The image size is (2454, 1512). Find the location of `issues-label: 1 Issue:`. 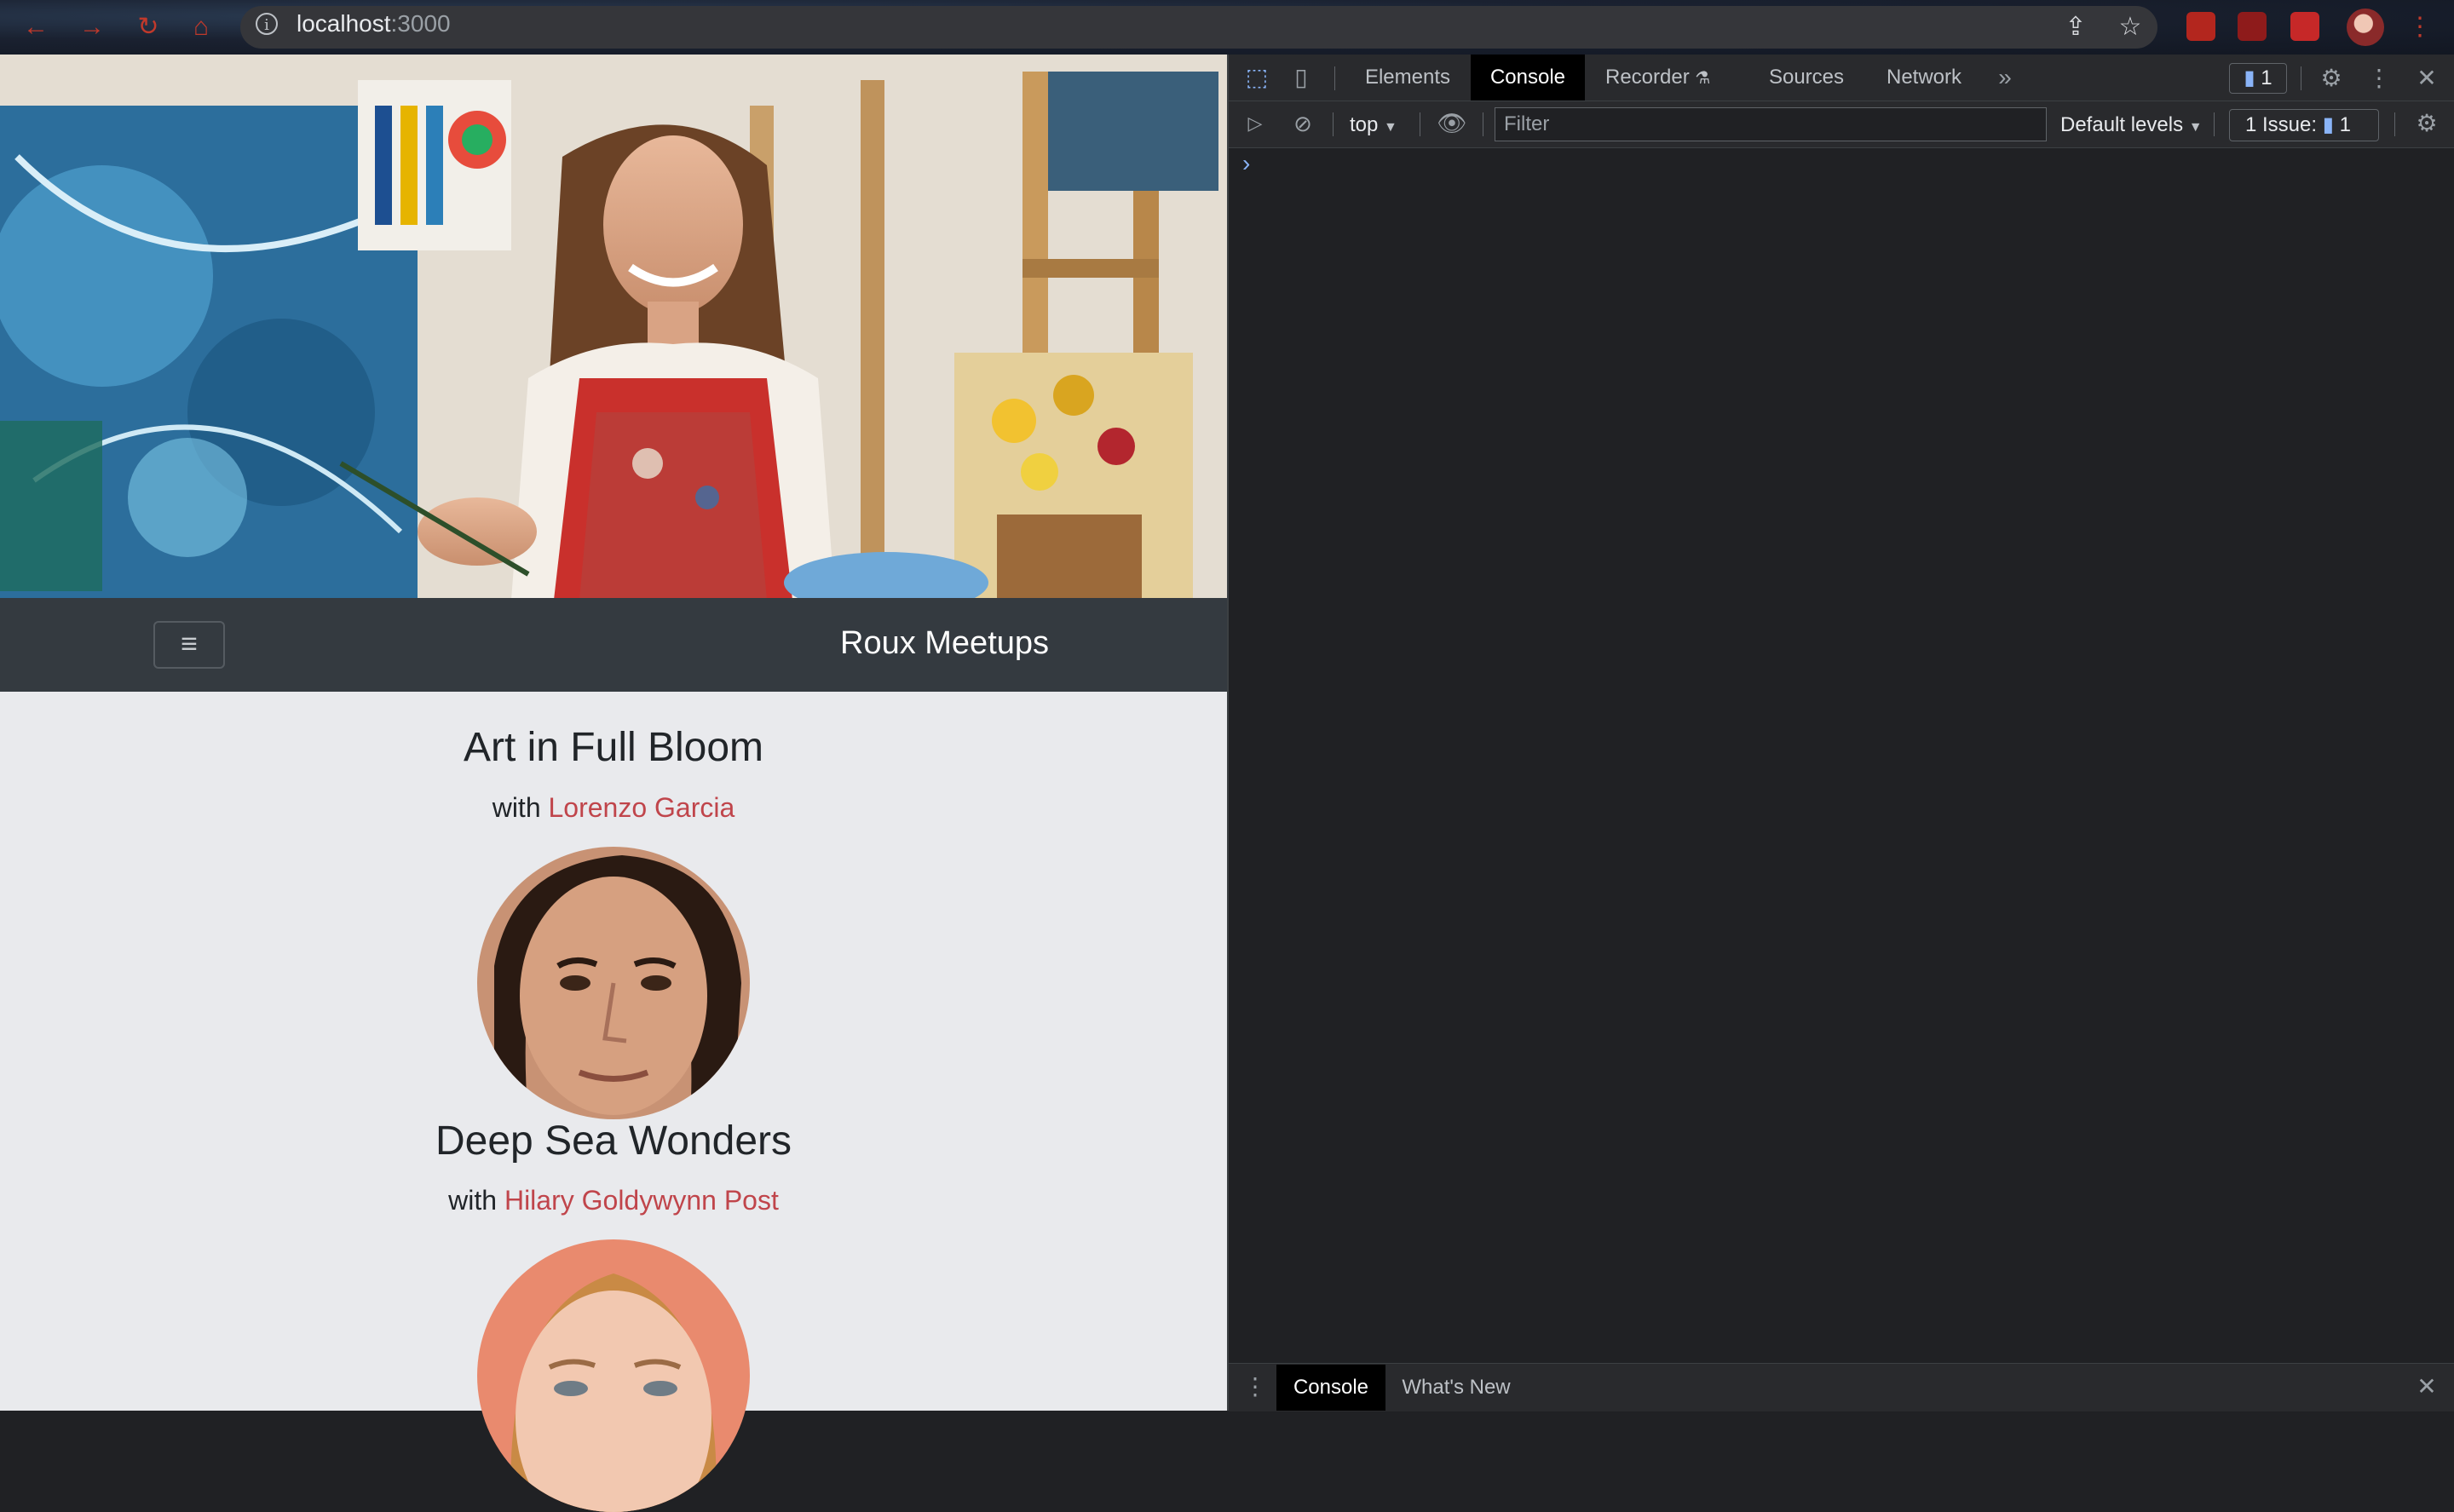

issues-label: 1 Issue: is located at coordinates (2281, 124).